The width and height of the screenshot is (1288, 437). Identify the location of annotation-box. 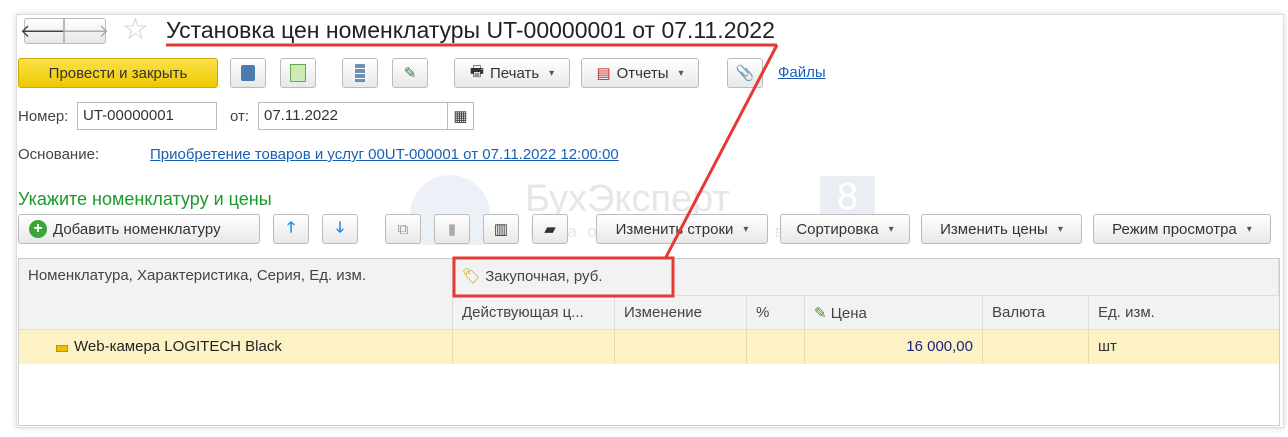
(563, 277).